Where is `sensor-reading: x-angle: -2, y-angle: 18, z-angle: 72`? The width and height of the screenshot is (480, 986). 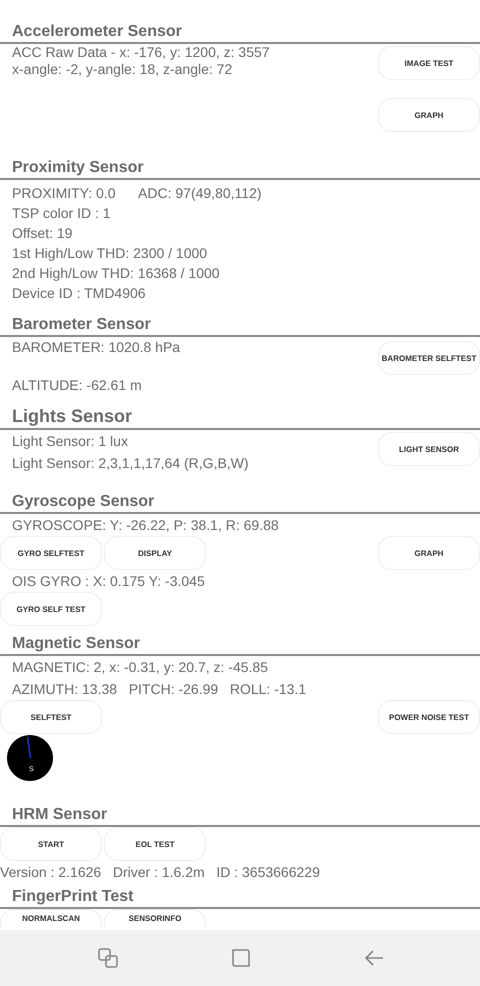
sensor-reading: x-angle: -2, y-angle: 18, z-angle: 72 is located at coordinates (122, 69).